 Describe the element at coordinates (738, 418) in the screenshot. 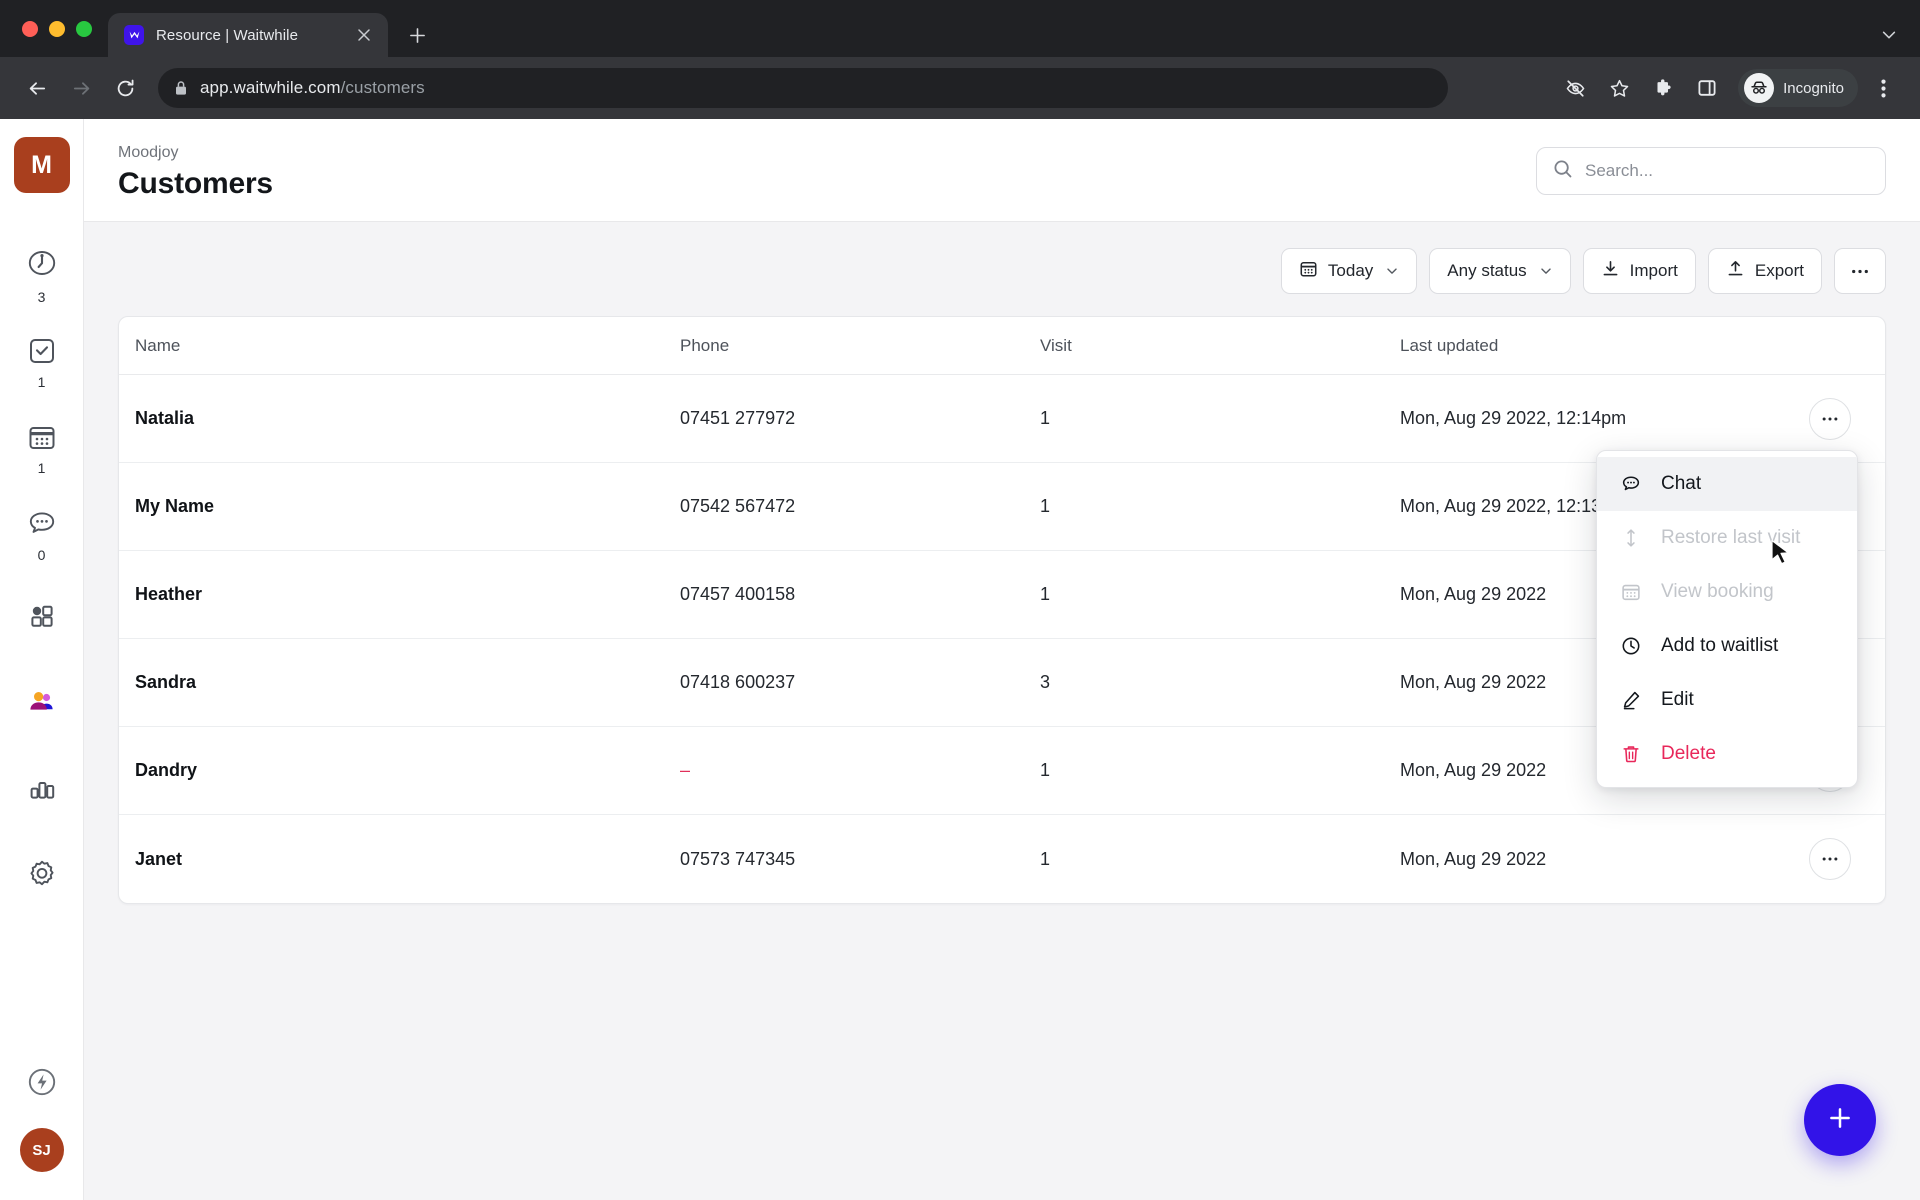

I see `cell-phone: 07451 277972` at that location.